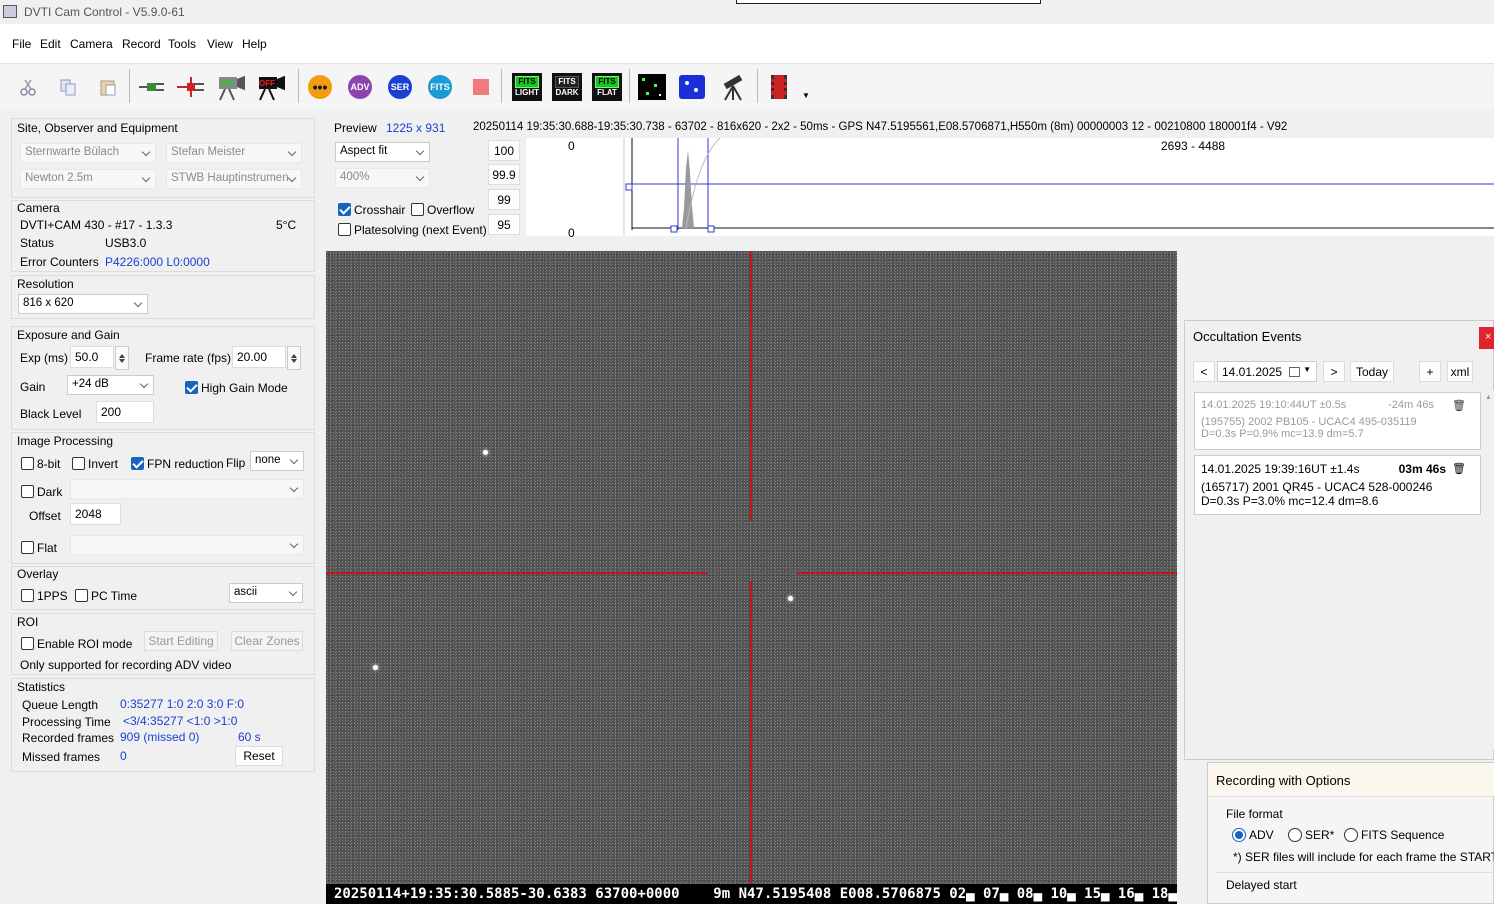  Describe the element at coordinates (27, 547) in the screenshot. I see `flat-checkbox` at that location.